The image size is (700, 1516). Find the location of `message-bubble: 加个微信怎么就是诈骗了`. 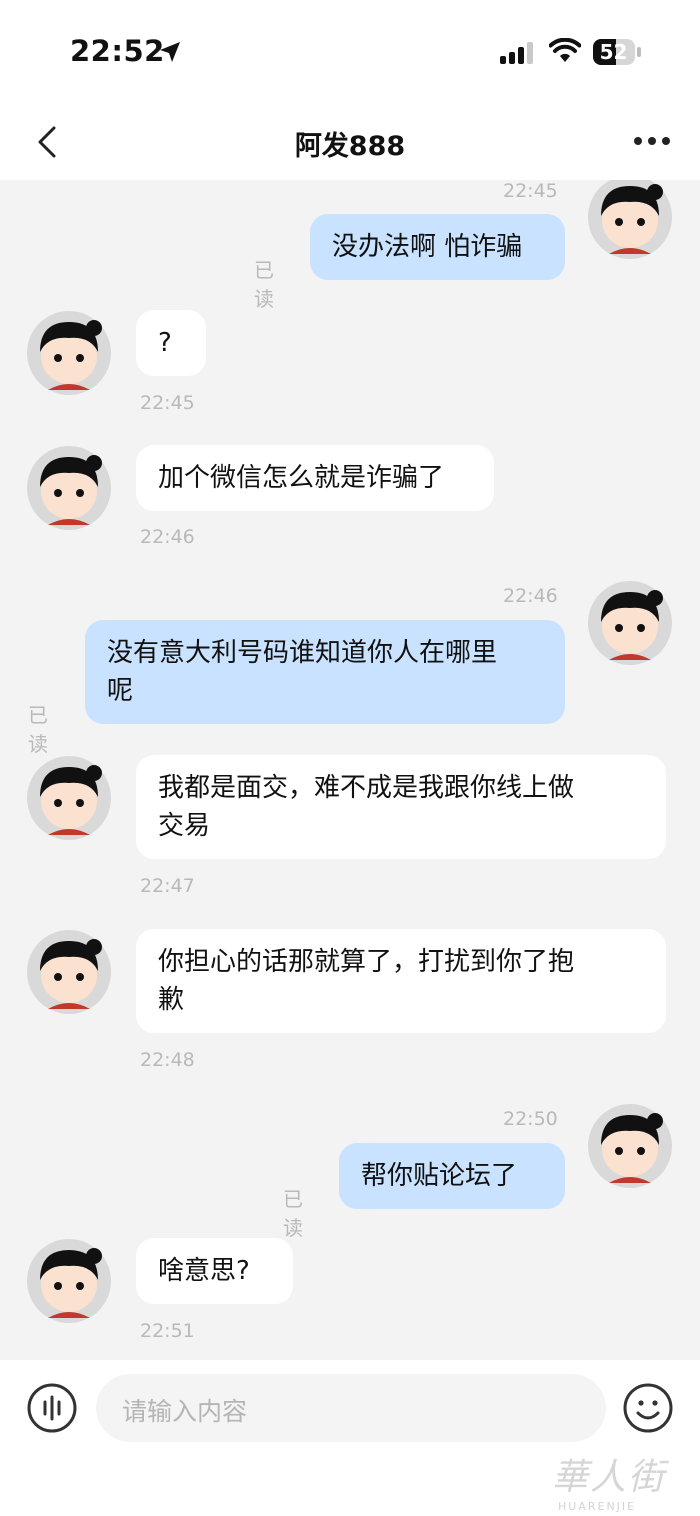

message-bubble: 加个微信怎么就是诈骗了 is located at coordinates (315, 478).